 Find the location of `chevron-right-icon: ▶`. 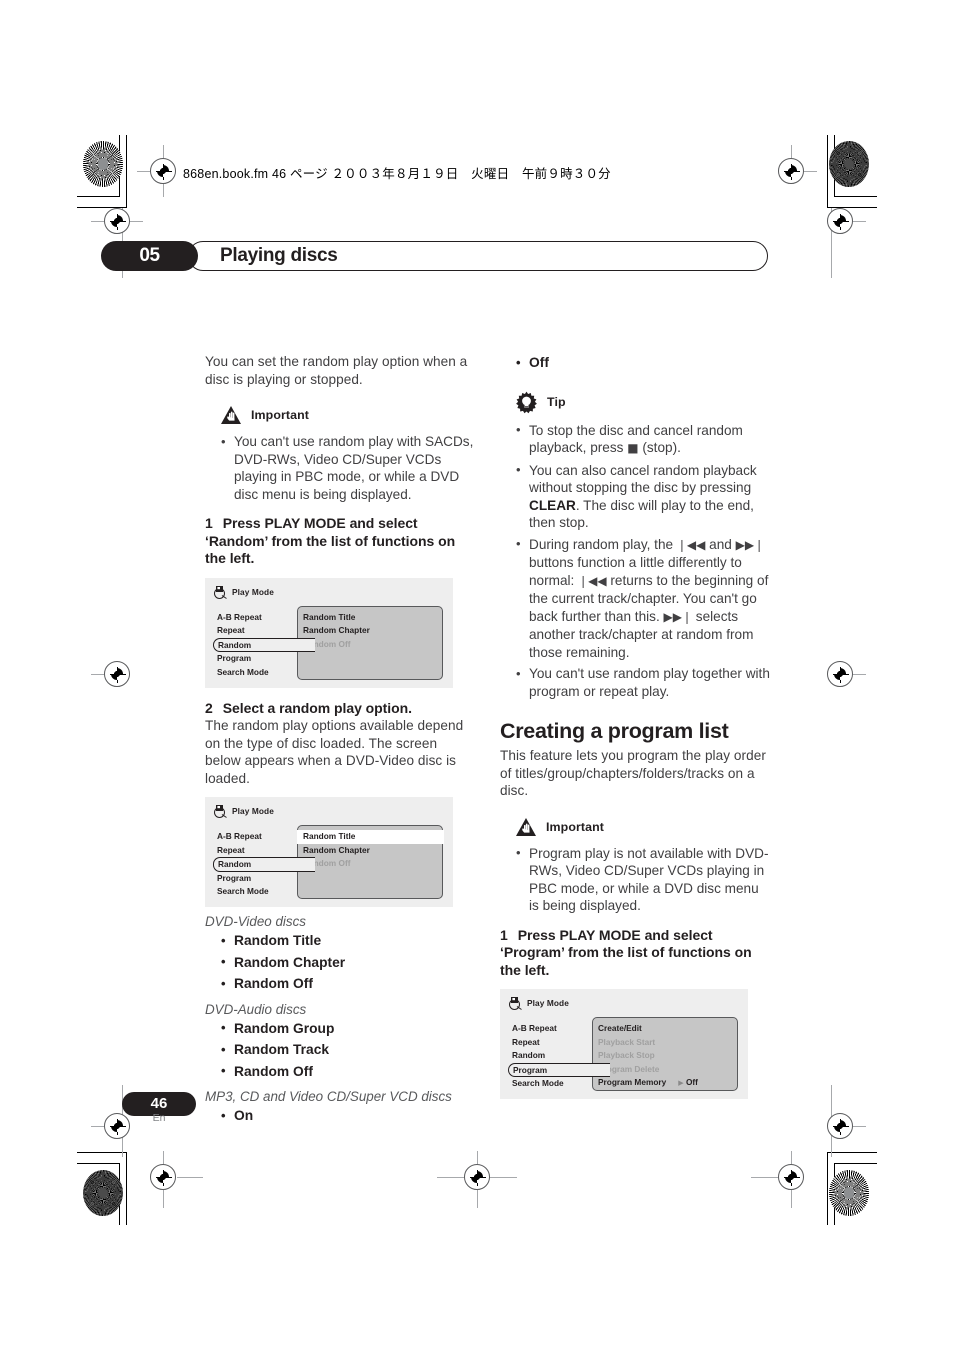

chevron-right-icon: ▶ is located at coordinates (681, 1083).